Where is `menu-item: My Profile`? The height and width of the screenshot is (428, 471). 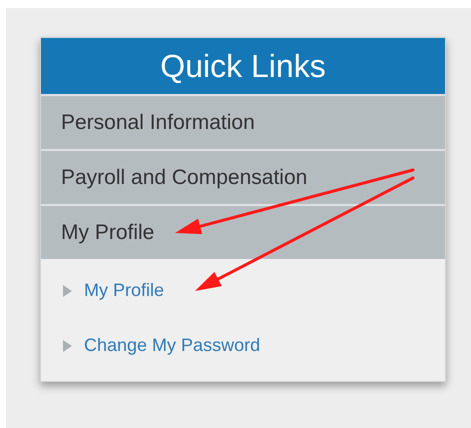
menu-item: My Profile is located at coordinates (243, 231).